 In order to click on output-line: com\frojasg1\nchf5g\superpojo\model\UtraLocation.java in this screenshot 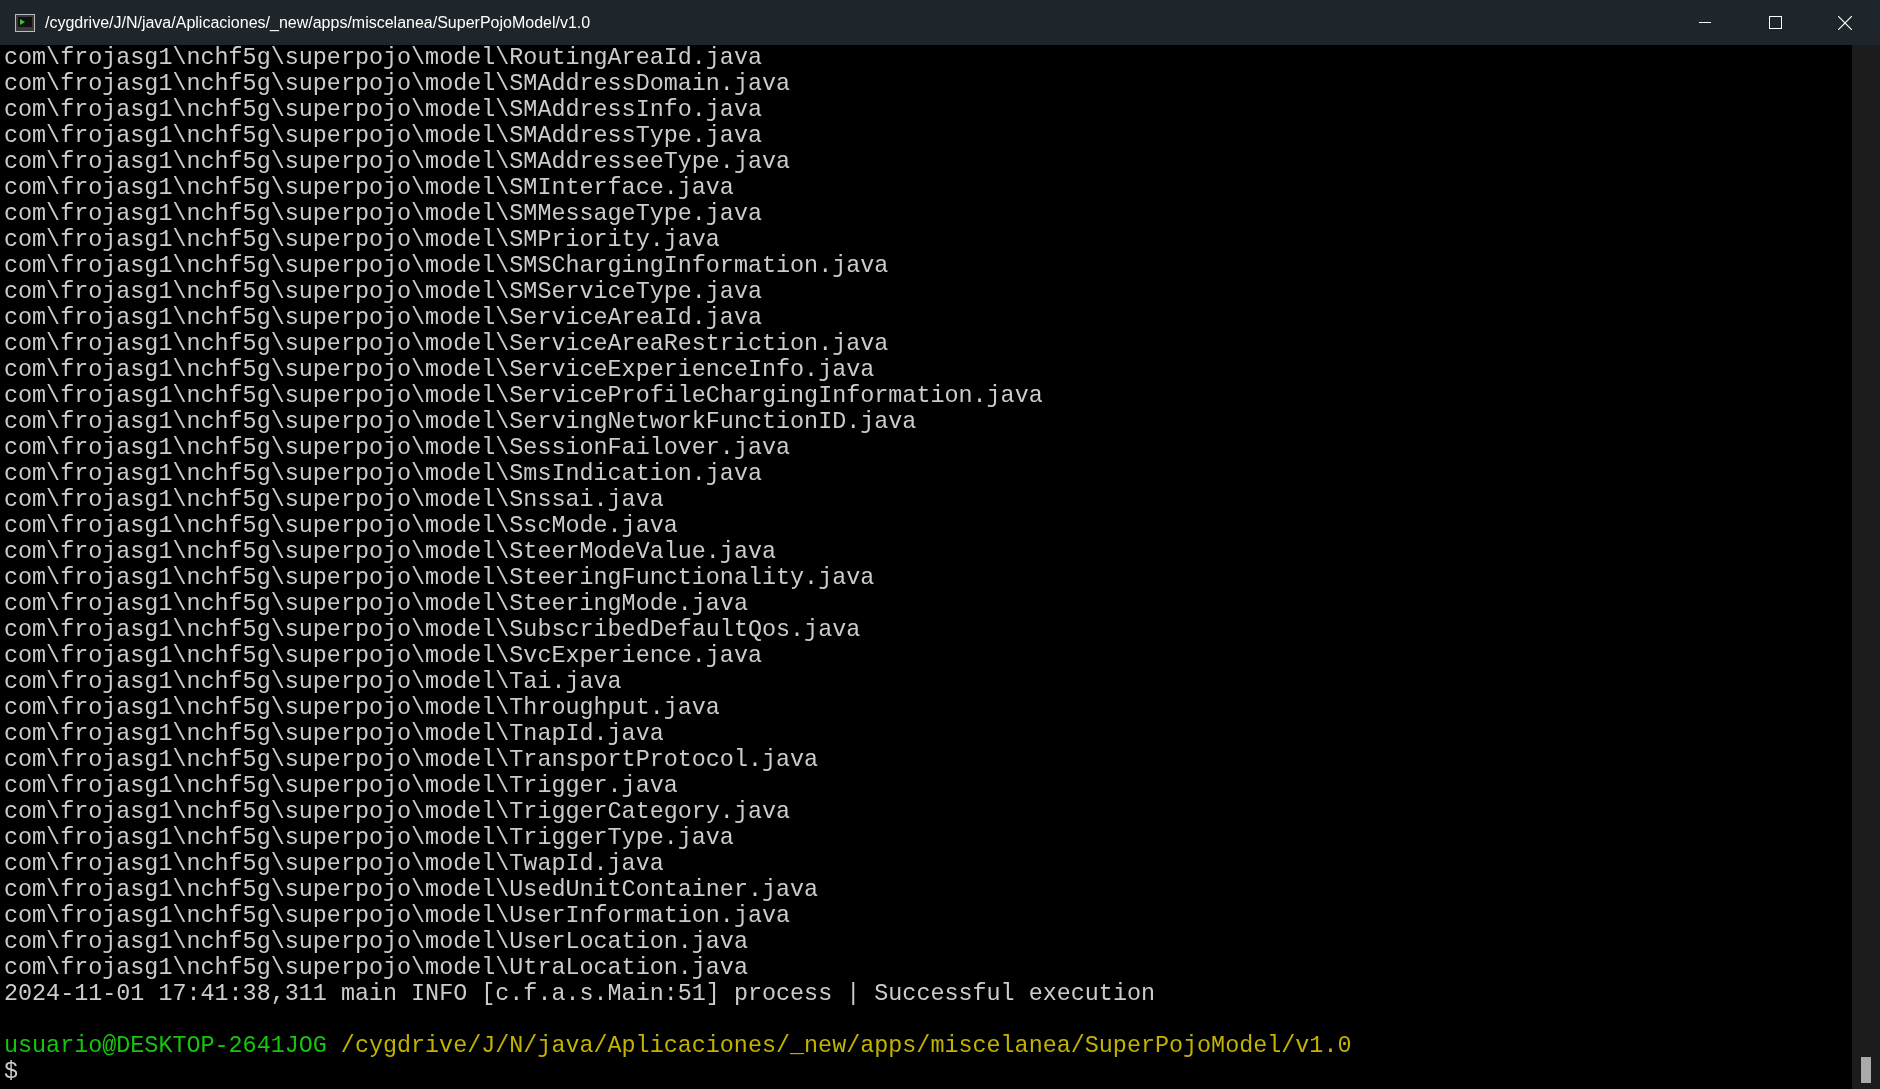, I will do `click(376, 968)`.